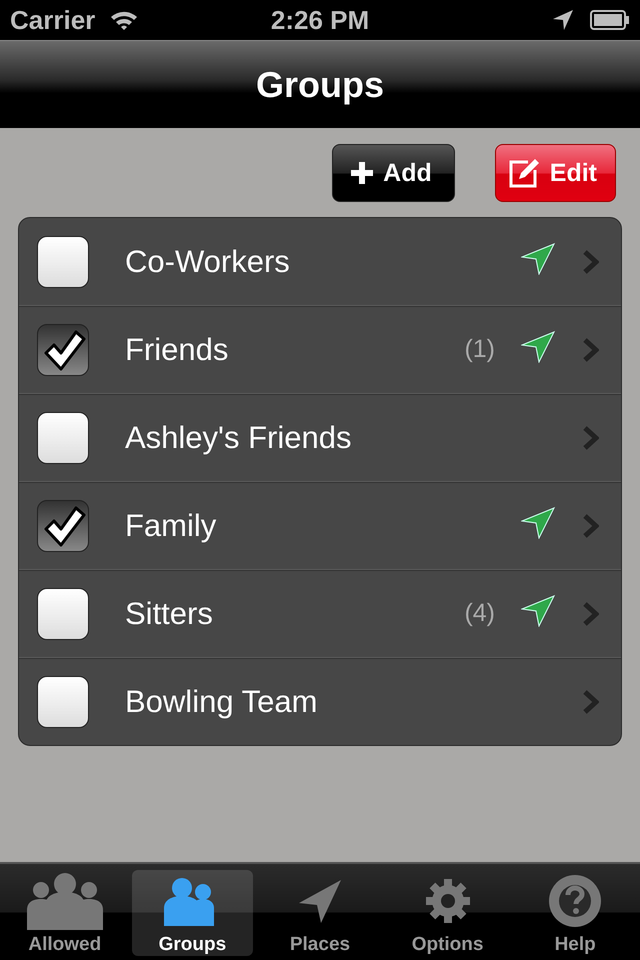 This screenshot has width=640, height=960. What do you see at coordinates (362, 173) in the screenshot?
I see `plus-icon` at bounding box center [362, 173].